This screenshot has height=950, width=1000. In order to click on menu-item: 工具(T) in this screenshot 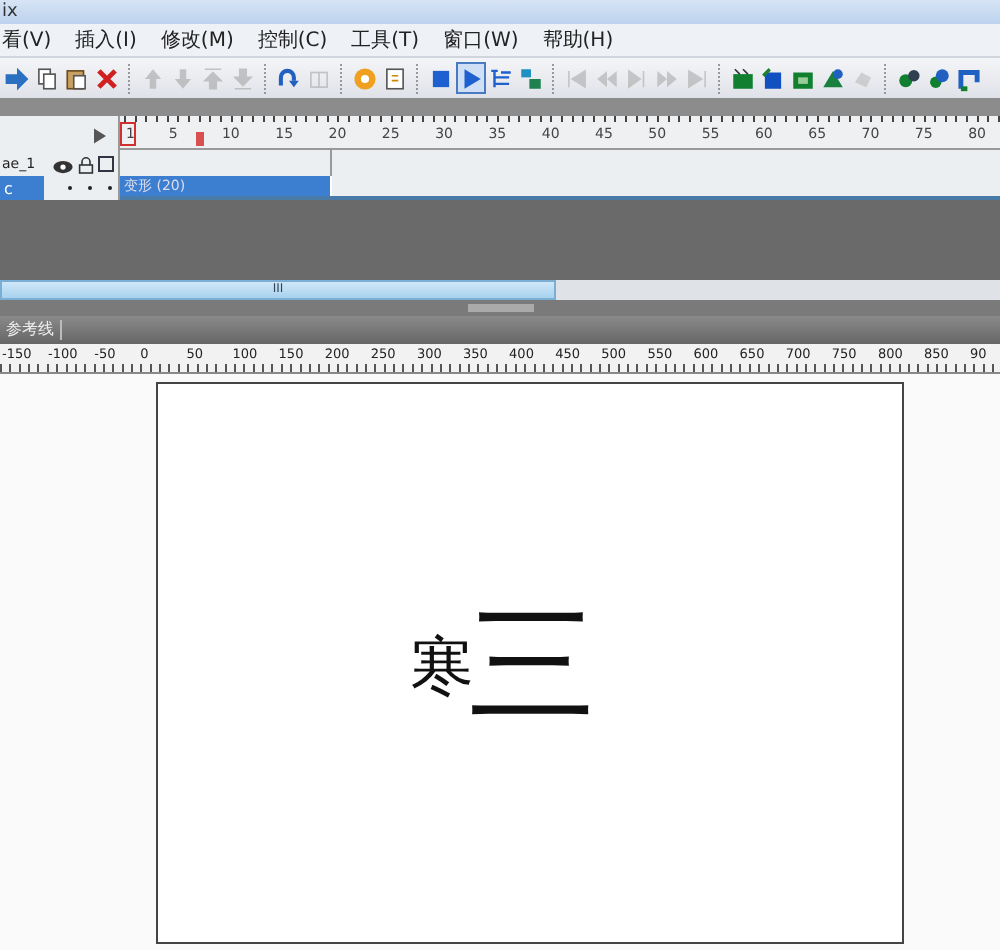, I will do `click(385, 40)`.